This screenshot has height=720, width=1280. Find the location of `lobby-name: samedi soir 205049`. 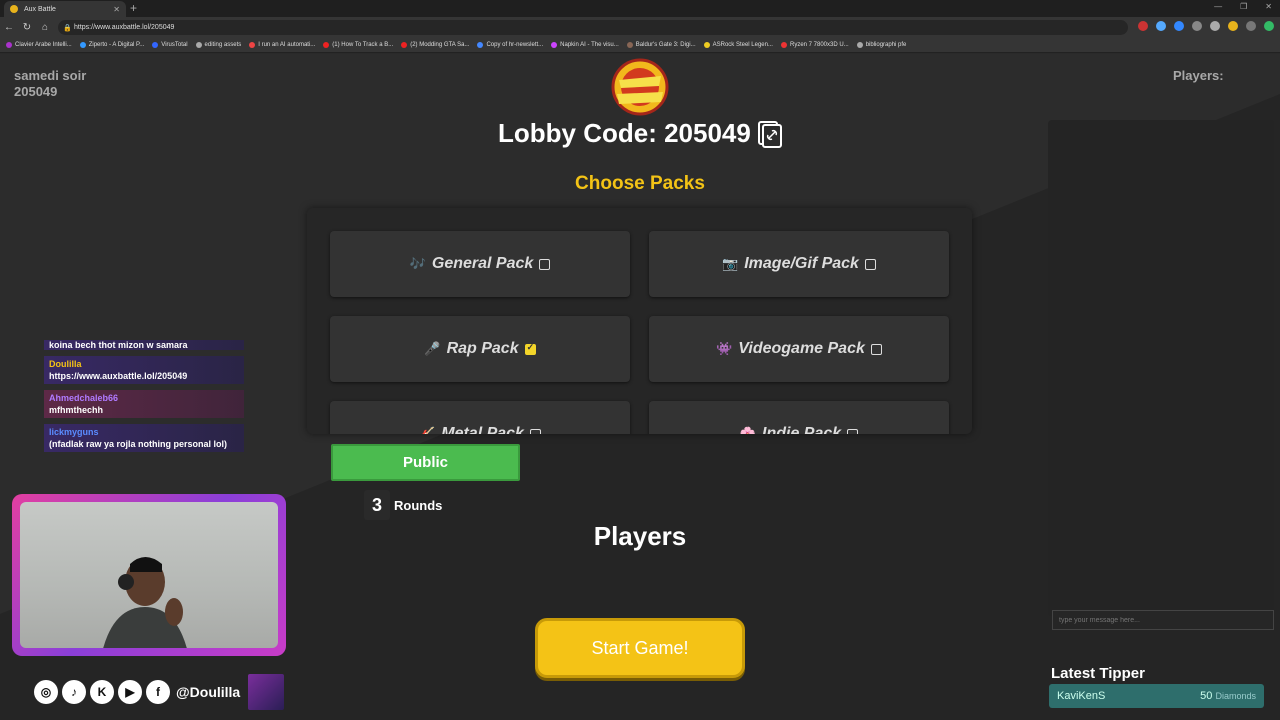

lobby-name: samedi soir 205049 is located at coordinates (50, 83).